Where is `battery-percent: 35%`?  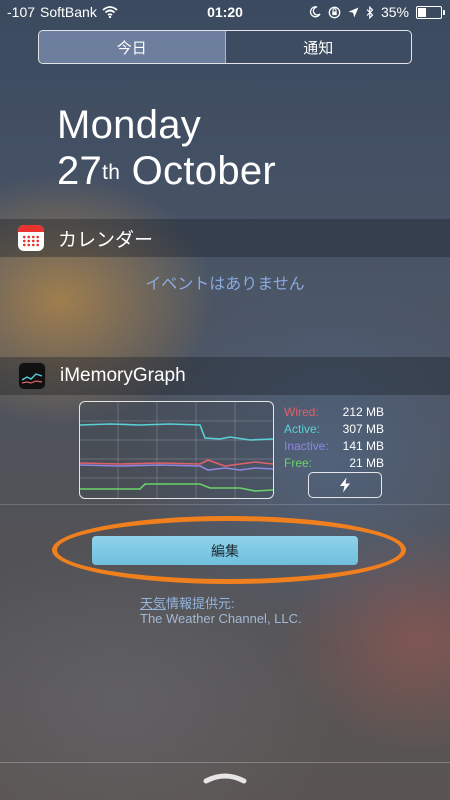
battery-percent: 35% is located at coordinates (394, 12).